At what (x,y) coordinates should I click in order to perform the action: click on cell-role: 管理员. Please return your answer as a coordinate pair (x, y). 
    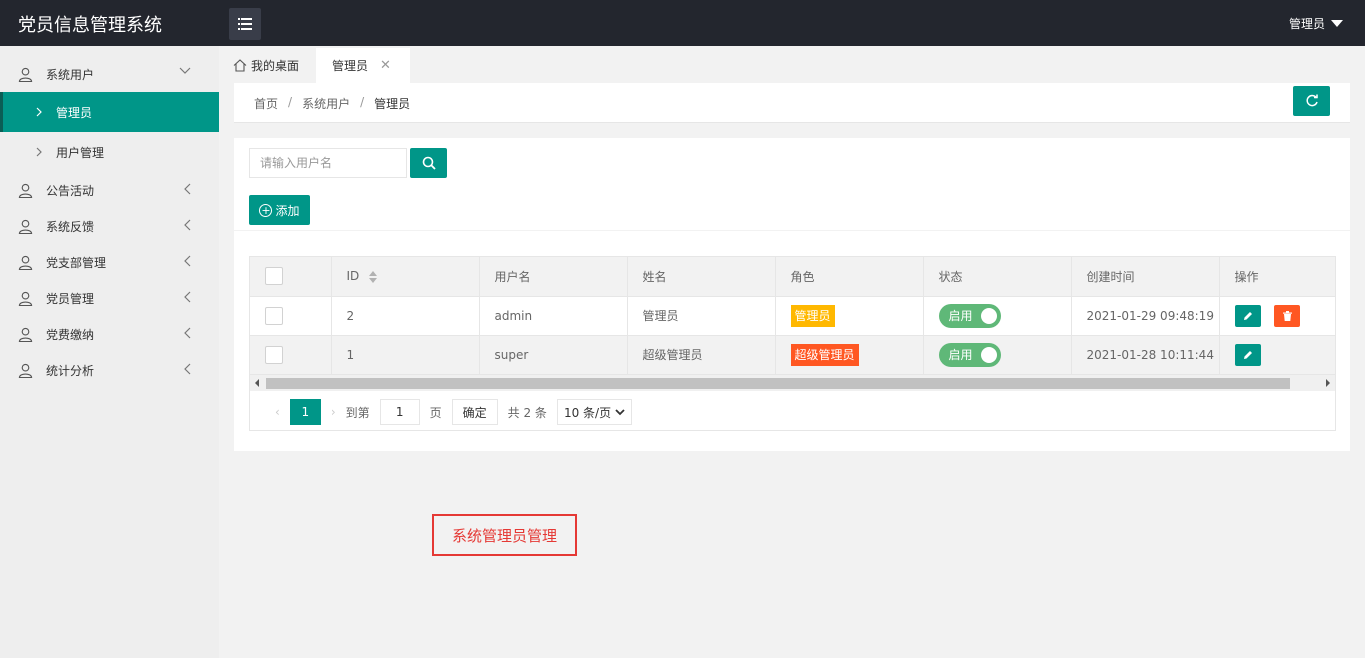
    Looking at the image, I should click on (849, 316).